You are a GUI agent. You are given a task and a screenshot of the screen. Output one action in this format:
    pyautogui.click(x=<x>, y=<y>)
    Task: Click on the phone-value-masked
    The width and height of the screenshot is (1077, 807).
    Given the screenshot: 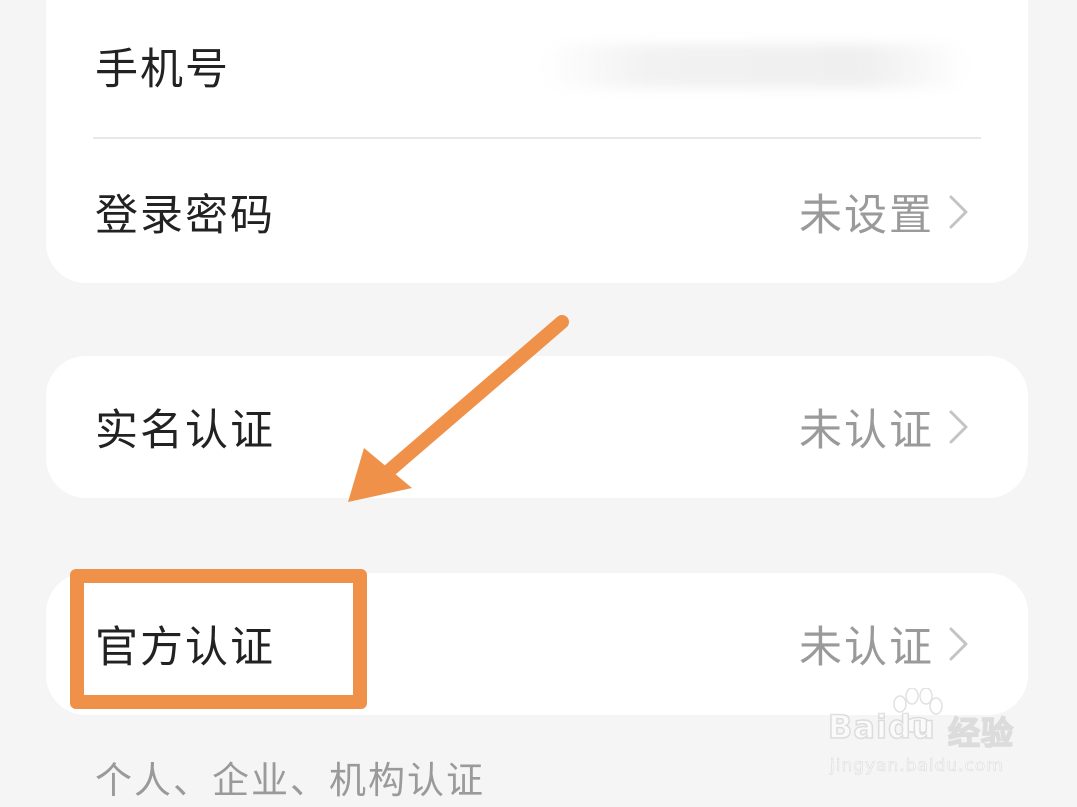 What is the action you would take?
    pyautogui.click(x=755, y=66)
    